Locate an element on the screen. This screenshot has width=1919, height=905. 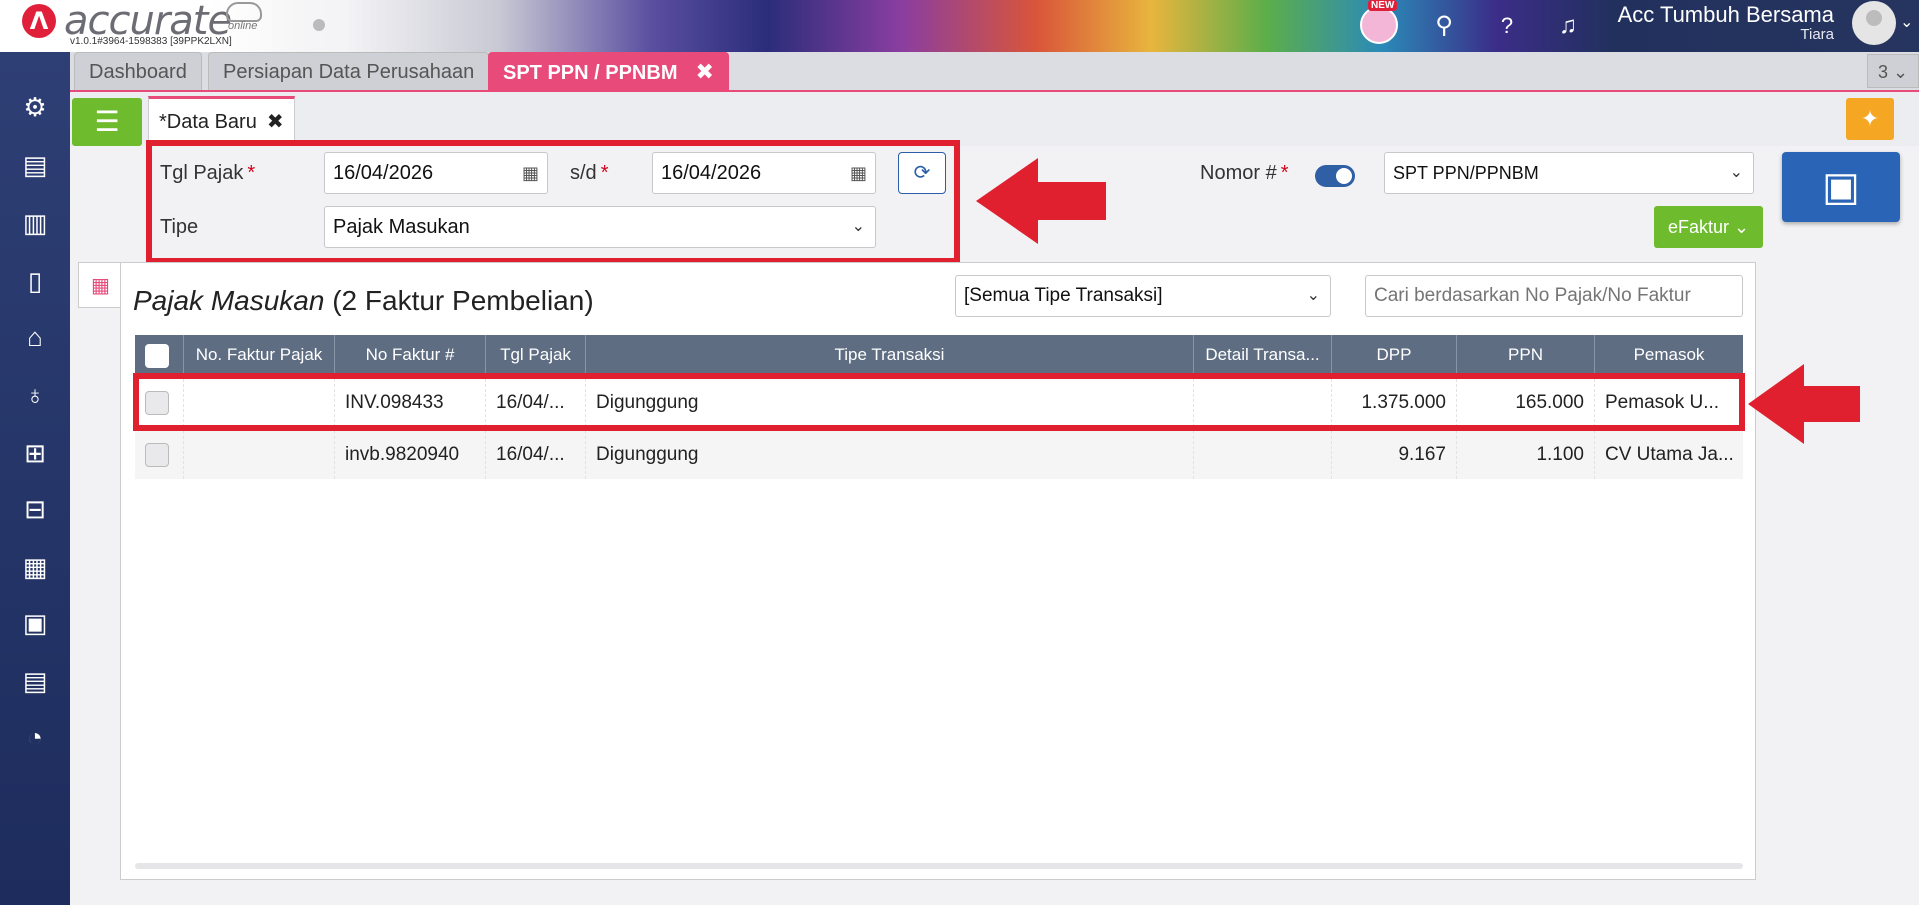
mascot-avatar-icon is located at coordinates (1379, 25).